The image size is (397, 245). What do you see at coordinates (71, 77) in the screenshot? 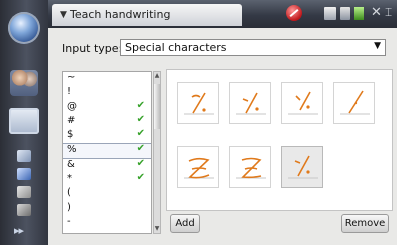
I see `character-label: ~` at bounding box center [71, 77].